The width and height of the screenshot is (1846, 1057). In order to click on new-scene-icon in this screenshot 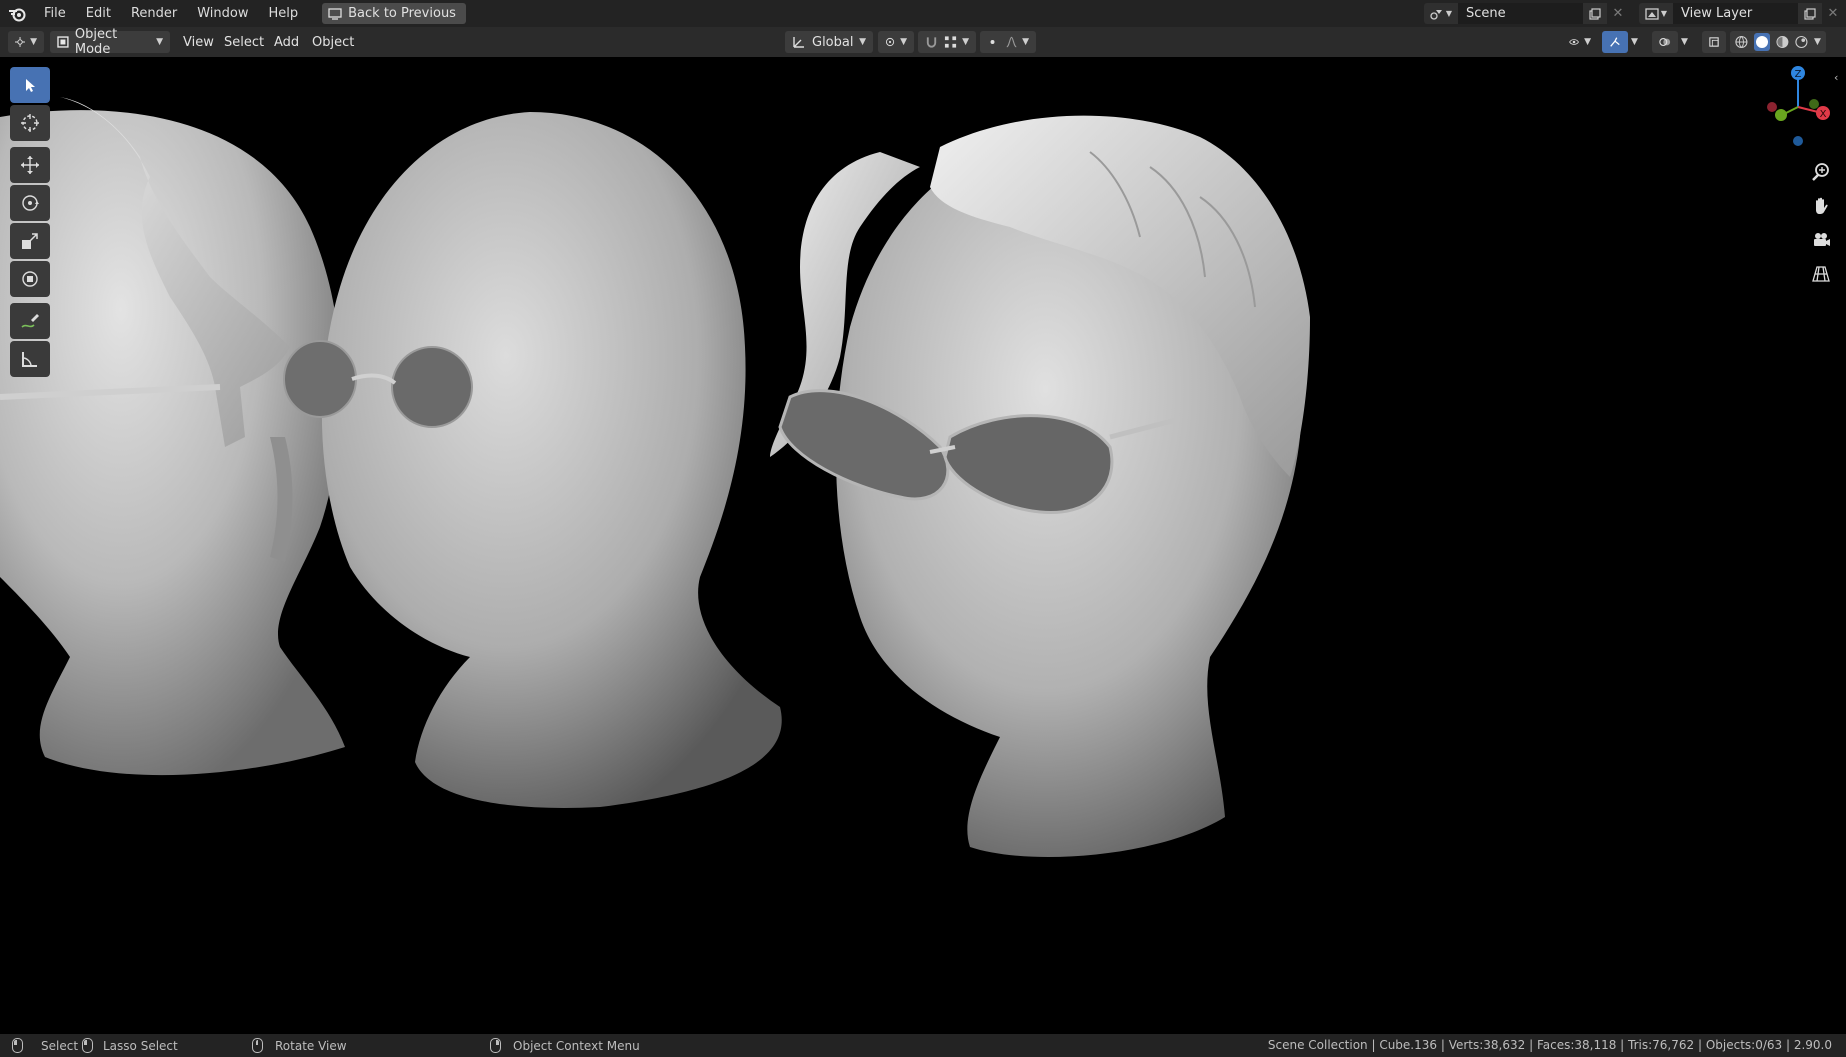, I will do `click(1595, 13)`.